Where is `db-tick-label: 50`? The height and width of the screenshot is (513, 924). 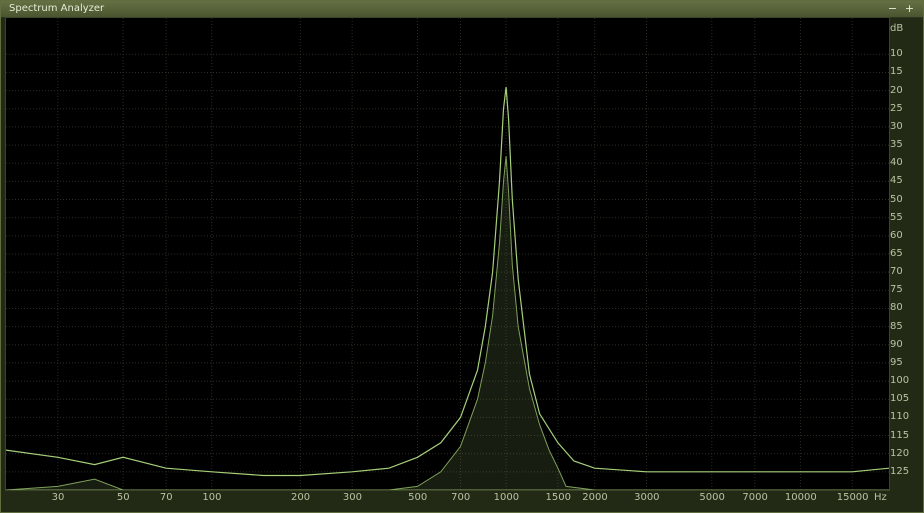
db-tick-label: 50 is located at coordinates (896, 199).